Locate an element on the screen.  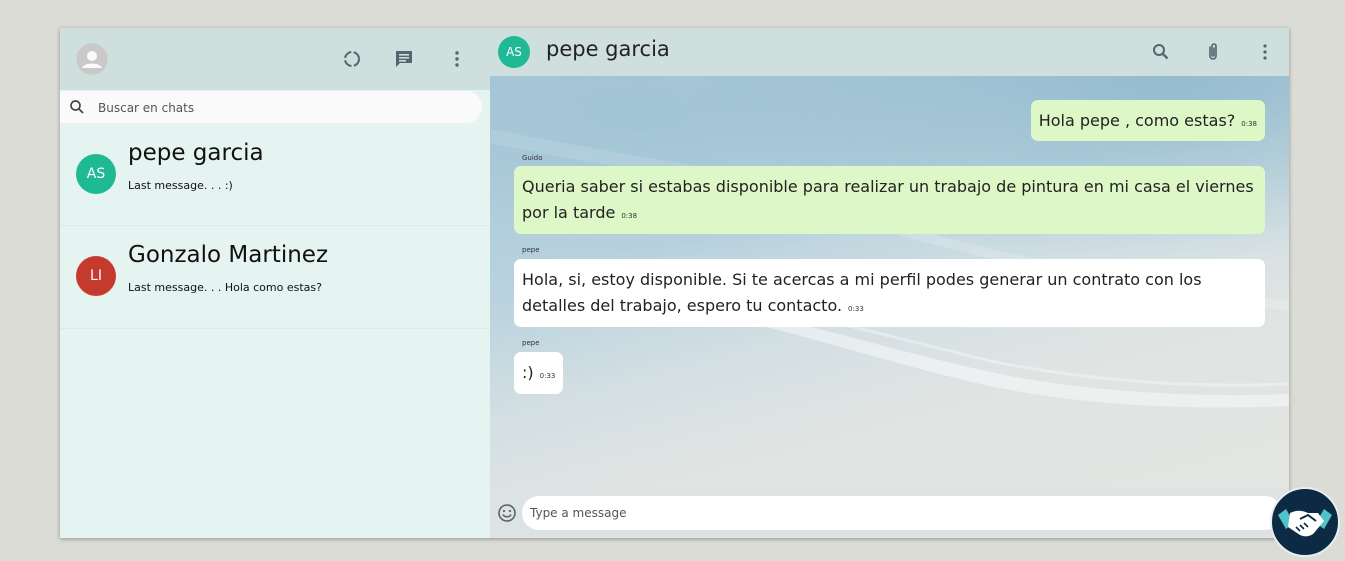
message-bubble: :) 0:33 is located at coordinates (539, 373).